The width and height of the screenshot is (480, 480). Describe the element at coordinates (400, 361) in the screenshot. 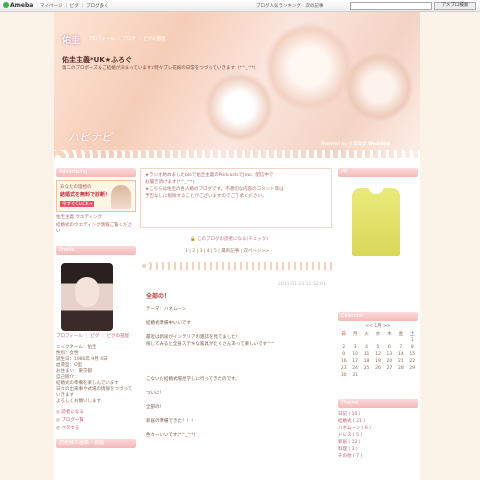

I see `calendar-date: 21` at that location.